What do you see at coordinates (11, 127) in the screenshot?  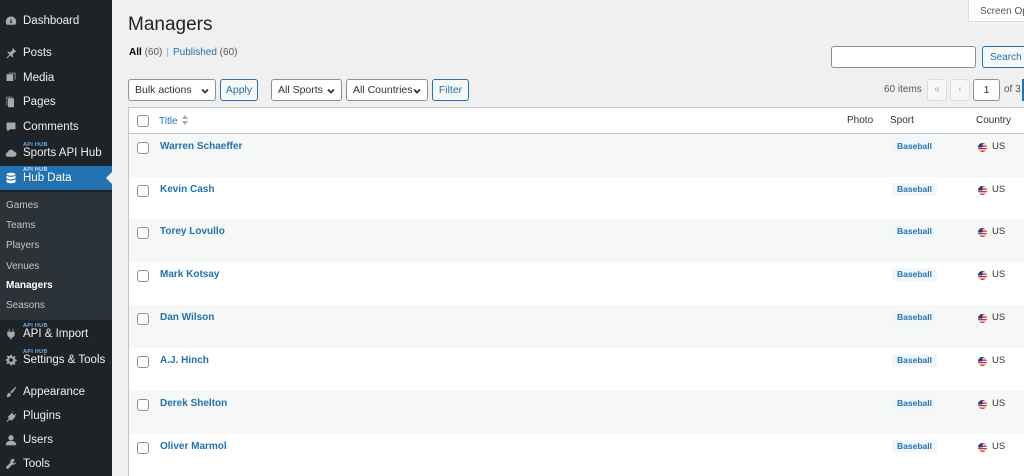 I see `comments-icon` at bounding box center [11, 127].